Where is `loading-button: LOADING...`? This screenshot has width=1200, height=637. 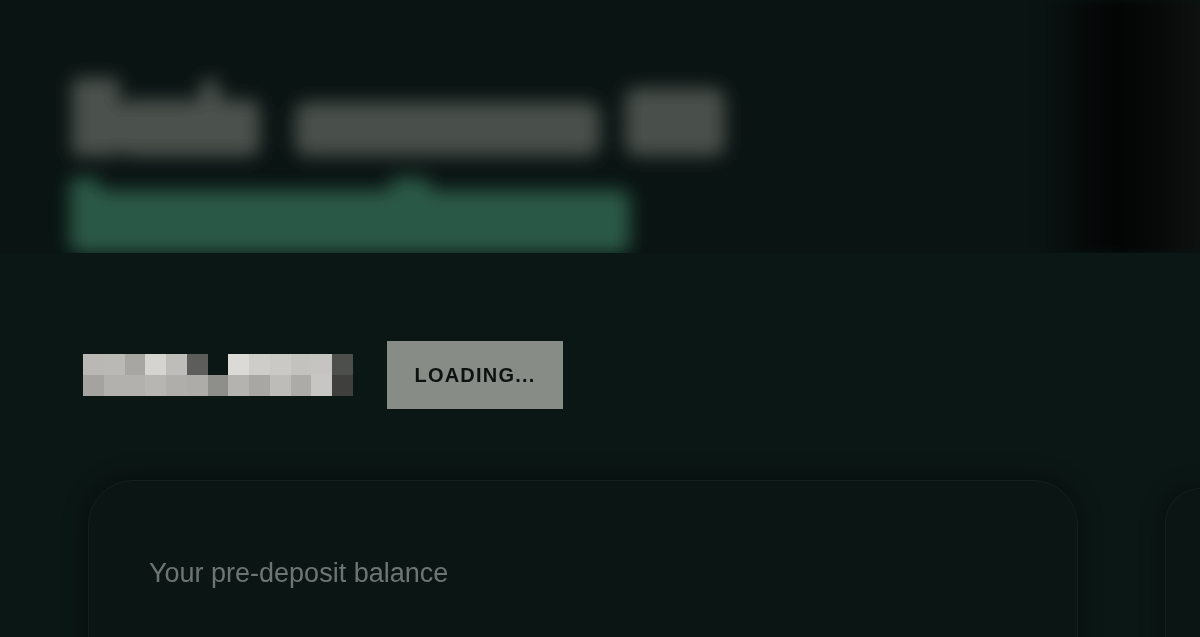 loading-button: LOADING... is located at coordinates (475, 375).